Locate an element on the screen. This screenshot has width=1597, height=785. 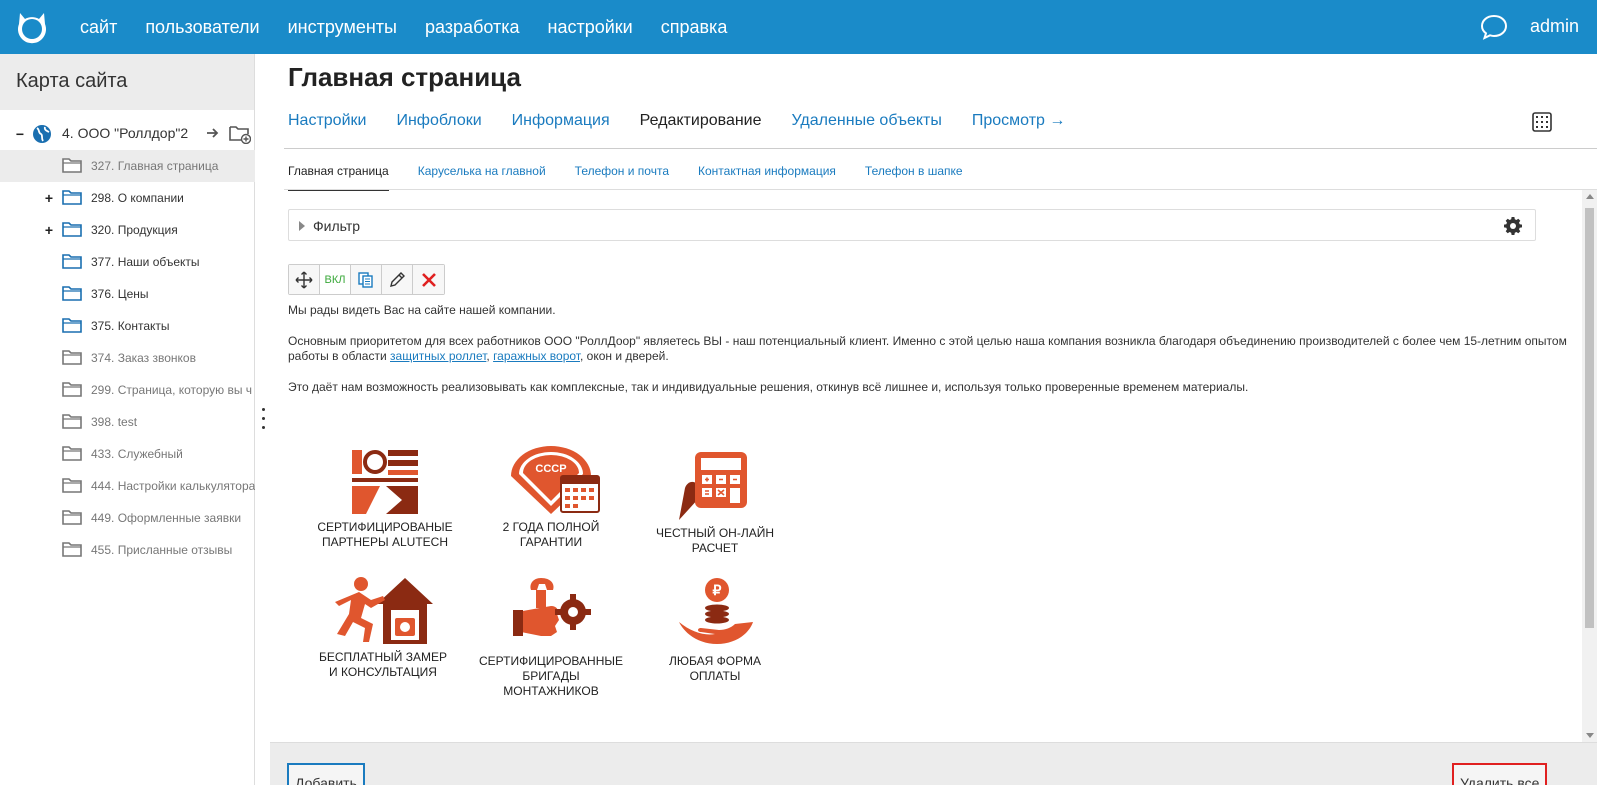
grid-view-icon is located at coordinates (1542, 122).